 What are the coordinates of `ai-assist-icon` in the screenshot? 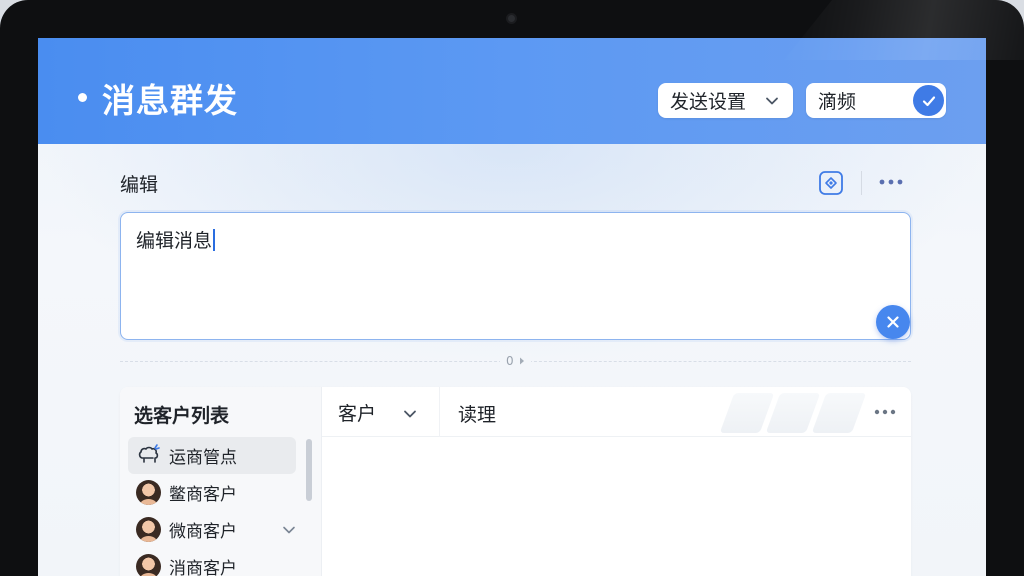 It's located at (831, 183).